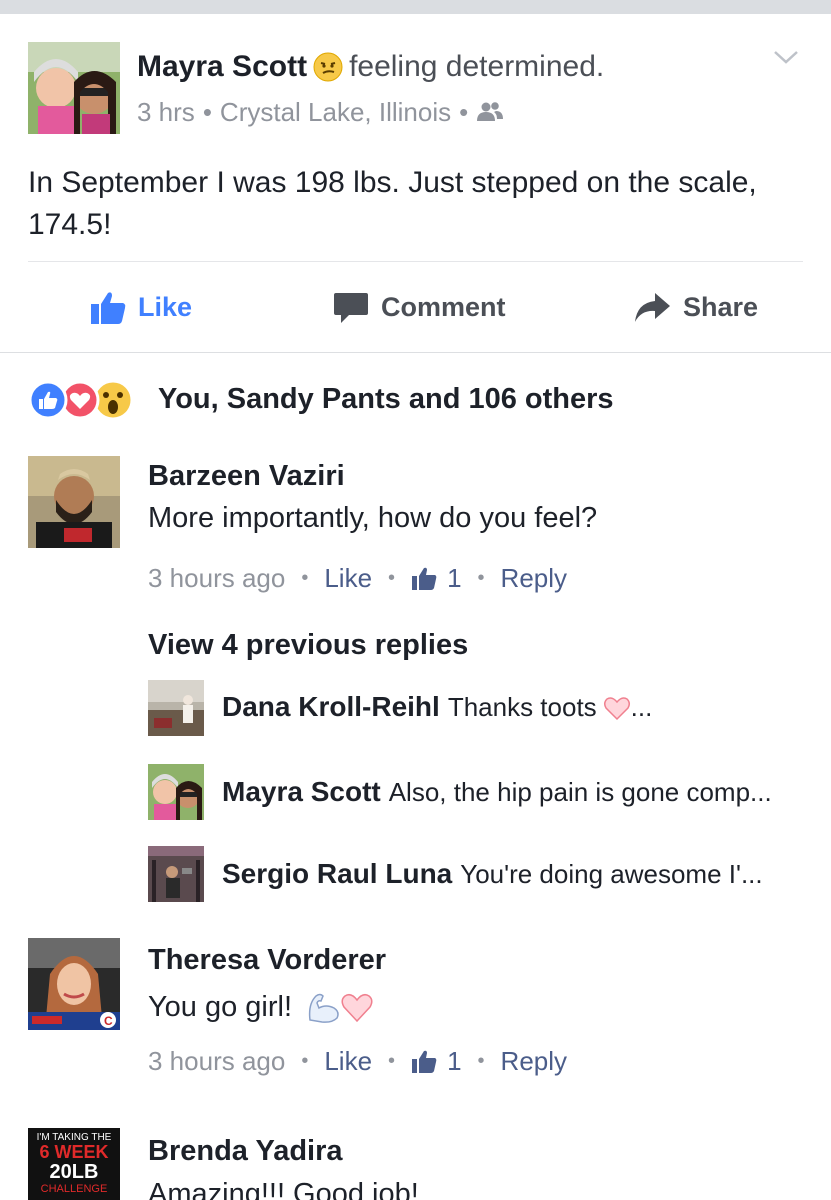 The image size is (831, 1200). I want to click on view-previous-replies-link: View 4 previous replies, so click(308, 645).